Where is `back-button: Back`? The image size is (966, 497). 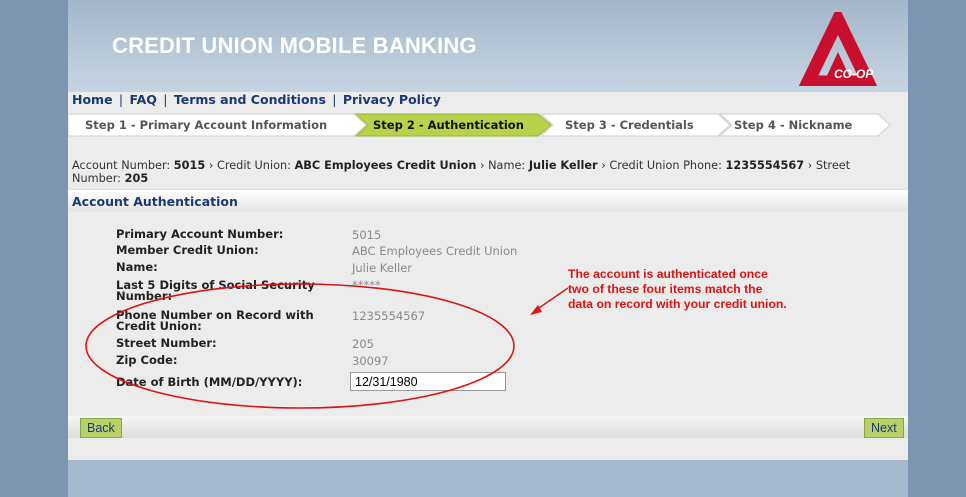
back-button: Back is located at coordinates (101, 428).